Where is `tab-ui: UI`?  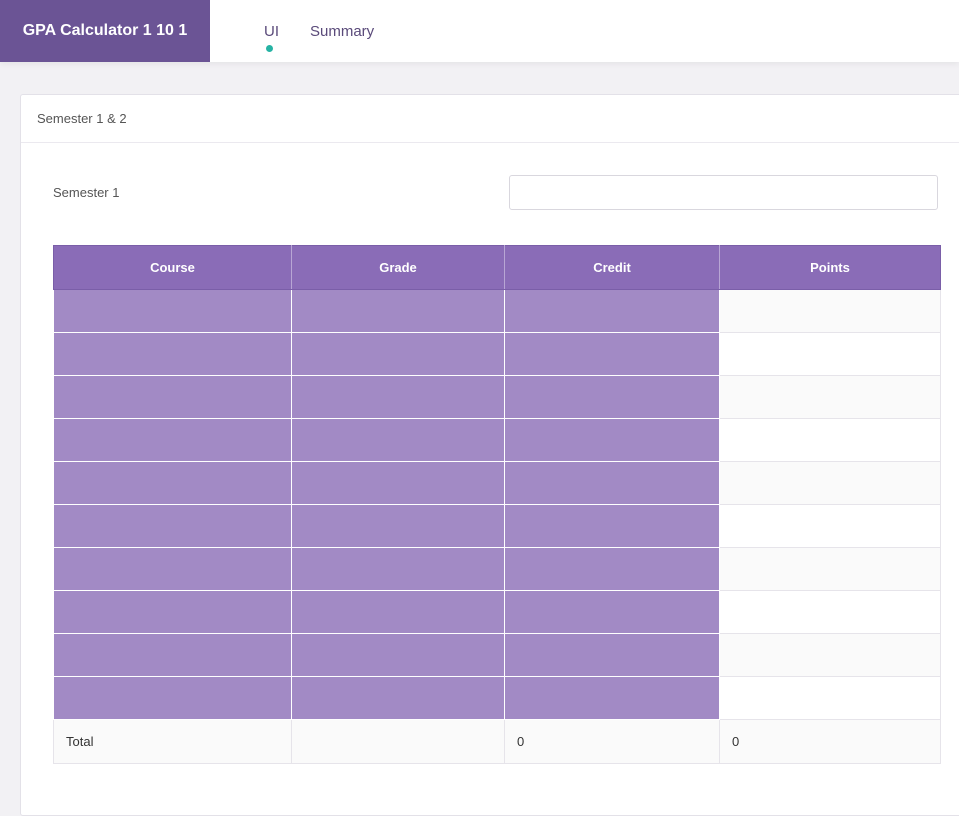 tab-ui: UI is located at coordinates (271, 31).